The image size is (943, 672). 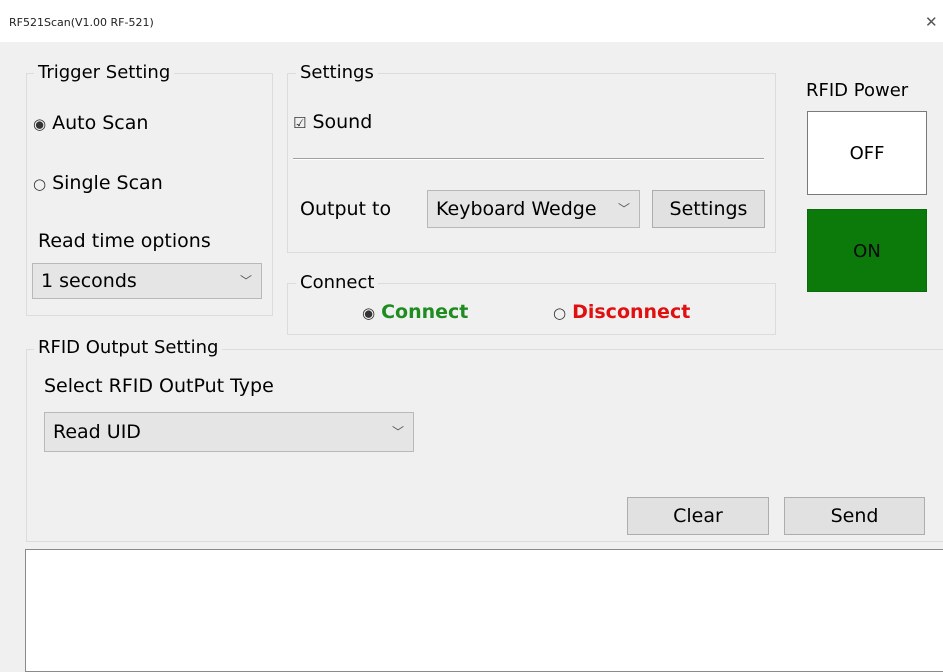 What do you see at coordinates (300, 123) in the screenshot?
I see `checkbox-checked-icon: ☑` at bounding box center [300, 123].